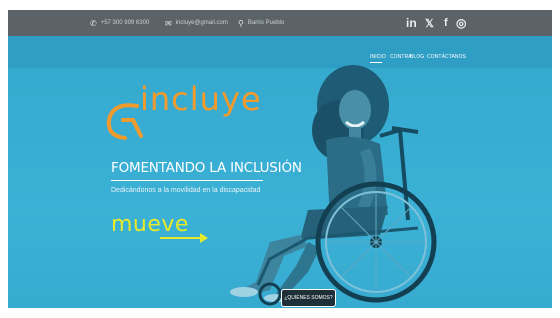 The width and height of the screenshot is (560, 318). What do you see at coordinates (187, 180) in the screenshot?
I see `tagline-divider` at bounding box center [187, 180].